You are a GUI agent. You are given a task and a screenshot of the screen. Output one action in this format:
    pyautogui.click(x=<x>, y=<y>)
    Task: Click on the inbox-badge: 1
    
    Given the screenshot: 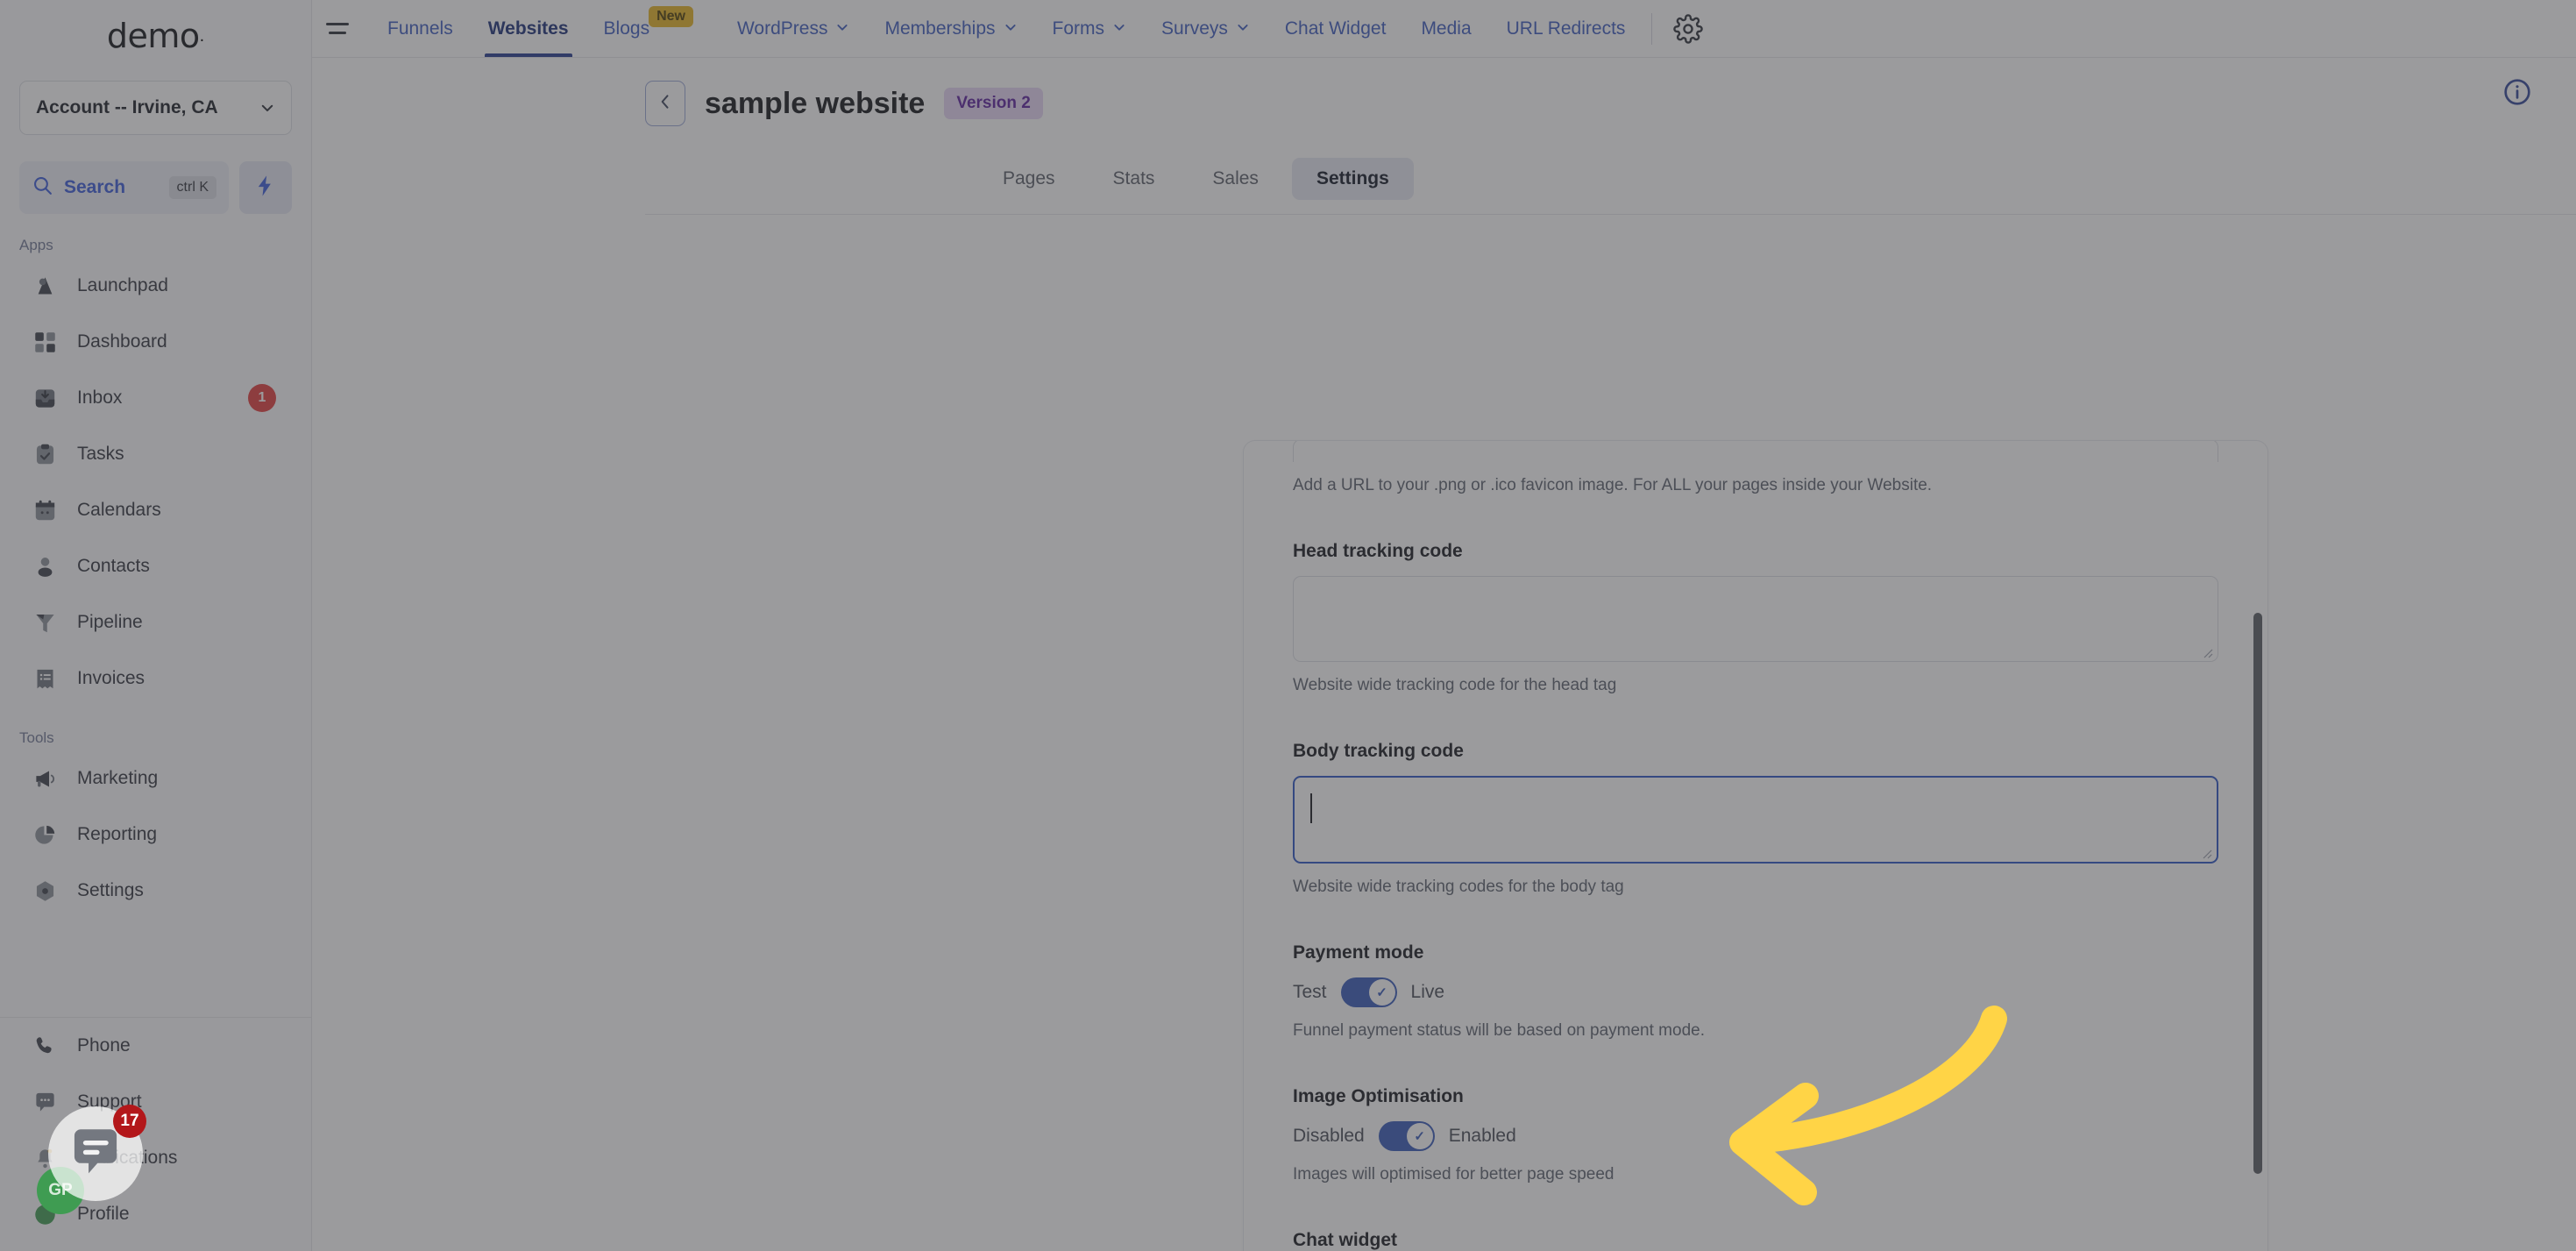 What is the action you would take?
    pyautogui.click(x=262, y=398)
    